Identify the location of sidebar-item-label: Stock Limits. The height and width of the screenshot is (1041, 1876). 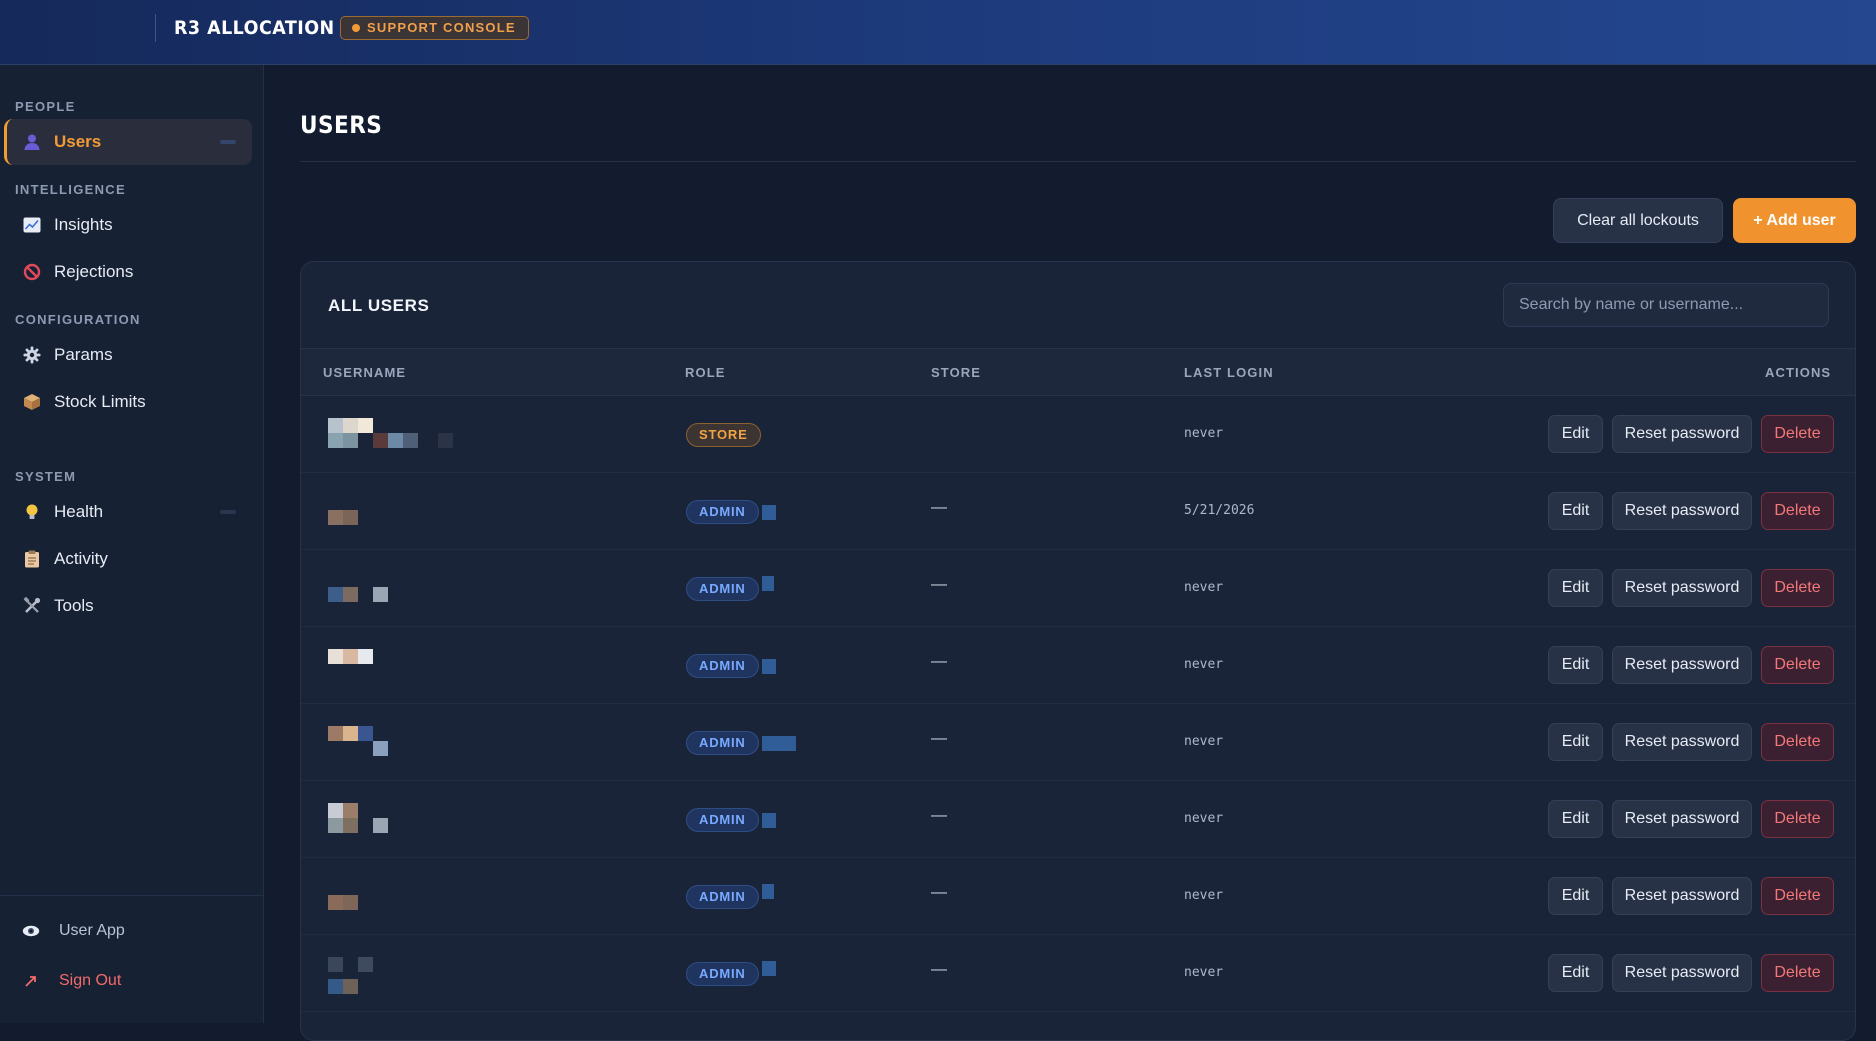
(100, 401).